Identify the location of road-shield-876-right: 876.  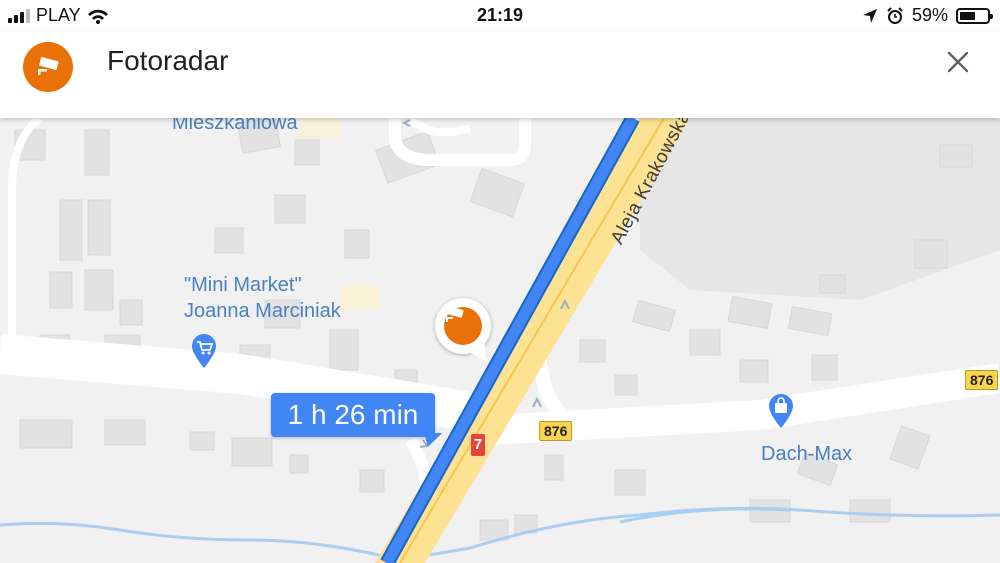
(982, 380).